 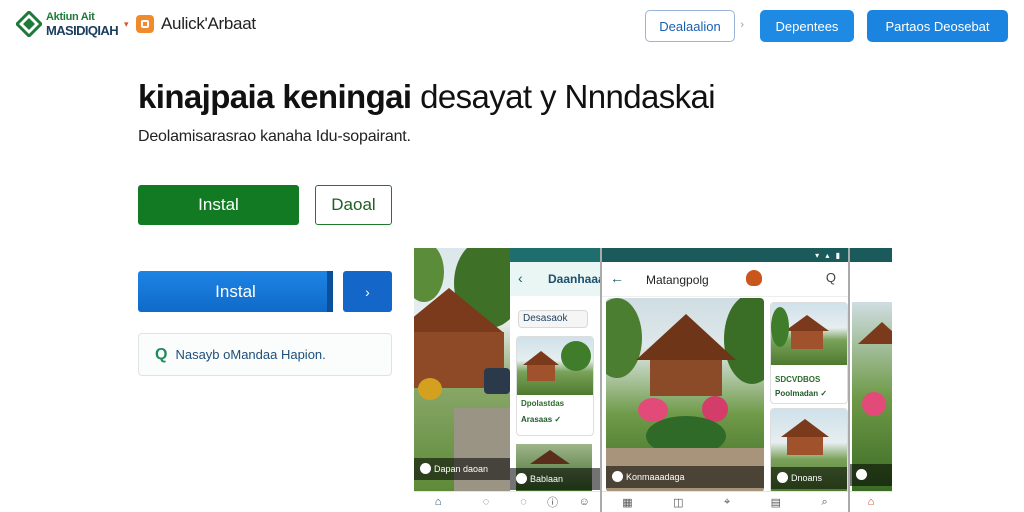 I want to click on screenshot-4-caption, so click(x=871, y=475).